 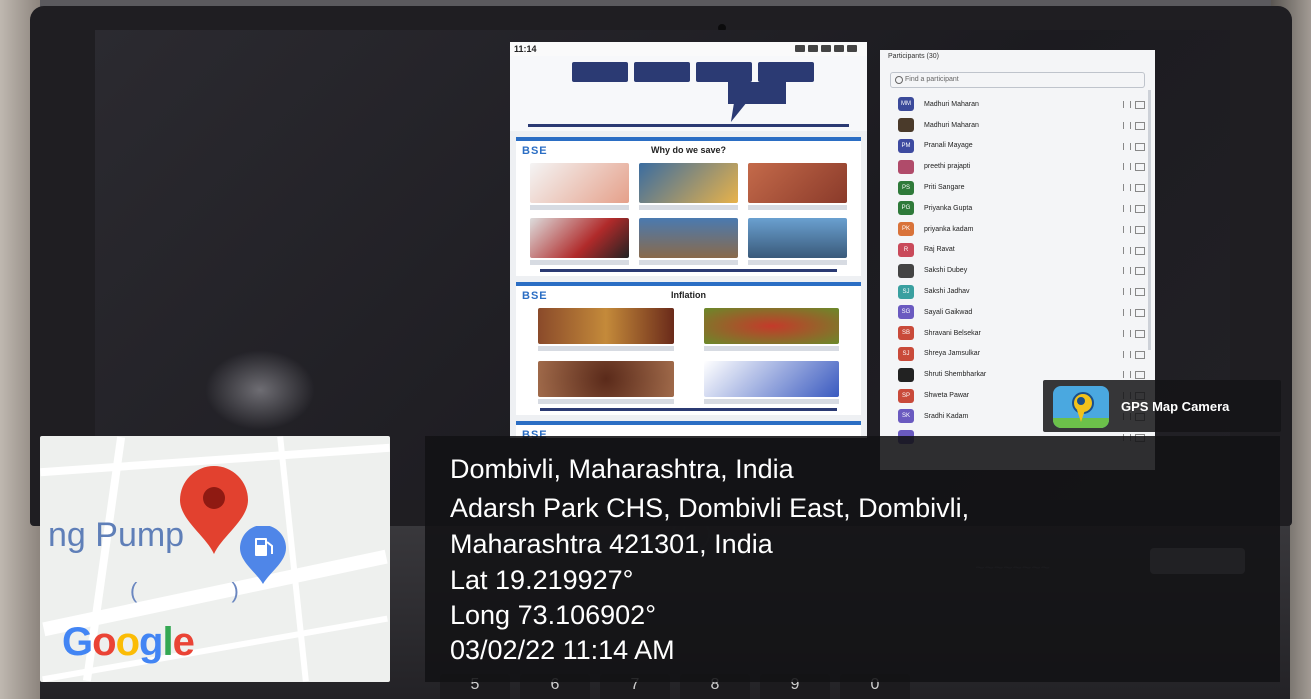 I want to click on gps-datetime: 03/02/22 11:14 AM, so click(x=562, y=650).